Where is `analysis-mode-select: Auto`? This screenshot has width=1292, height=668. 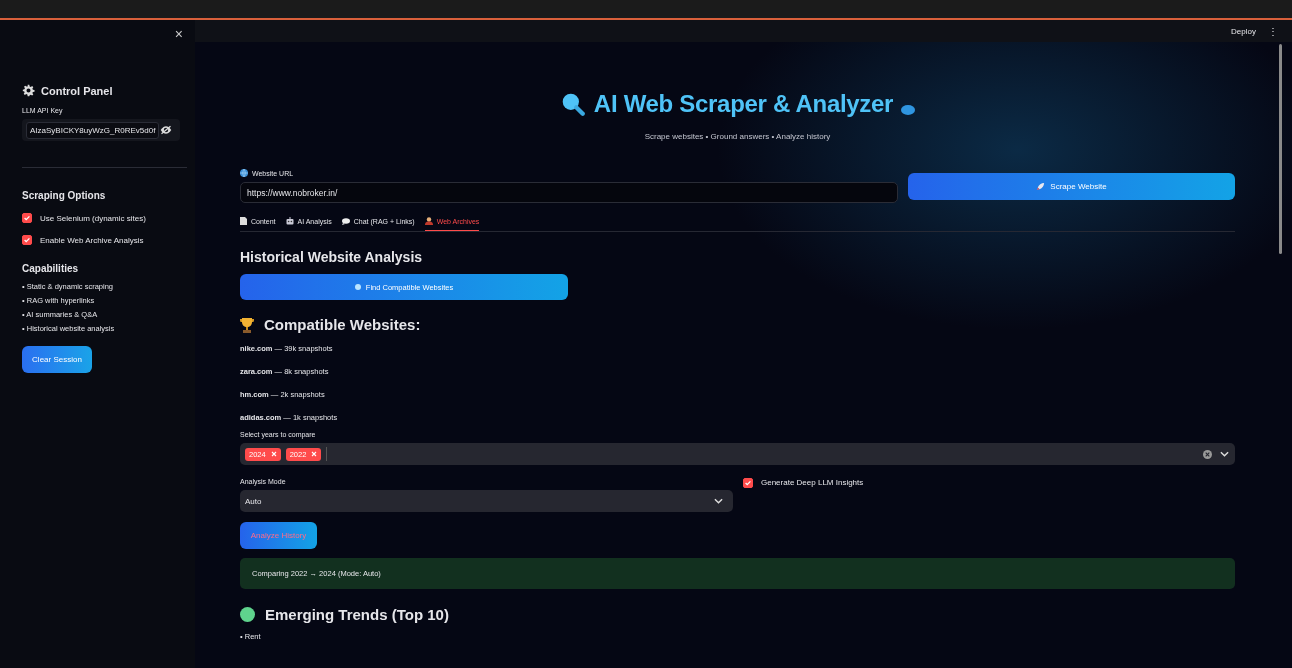
analysis-mode-select: Auto is located at coordinates (486, 501).